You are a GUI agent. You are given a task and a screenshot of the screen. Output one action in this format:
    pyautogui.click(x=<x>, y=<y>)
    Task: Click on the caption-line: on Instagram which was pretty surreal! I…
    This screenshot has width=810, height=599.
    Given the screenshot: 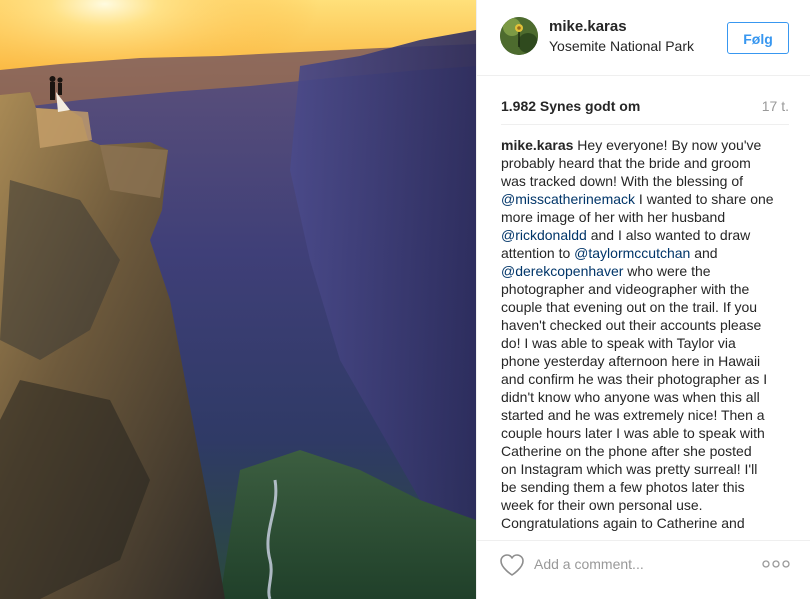 What is the action you would take?
    pyautogui.click(x=646, y=469)
    